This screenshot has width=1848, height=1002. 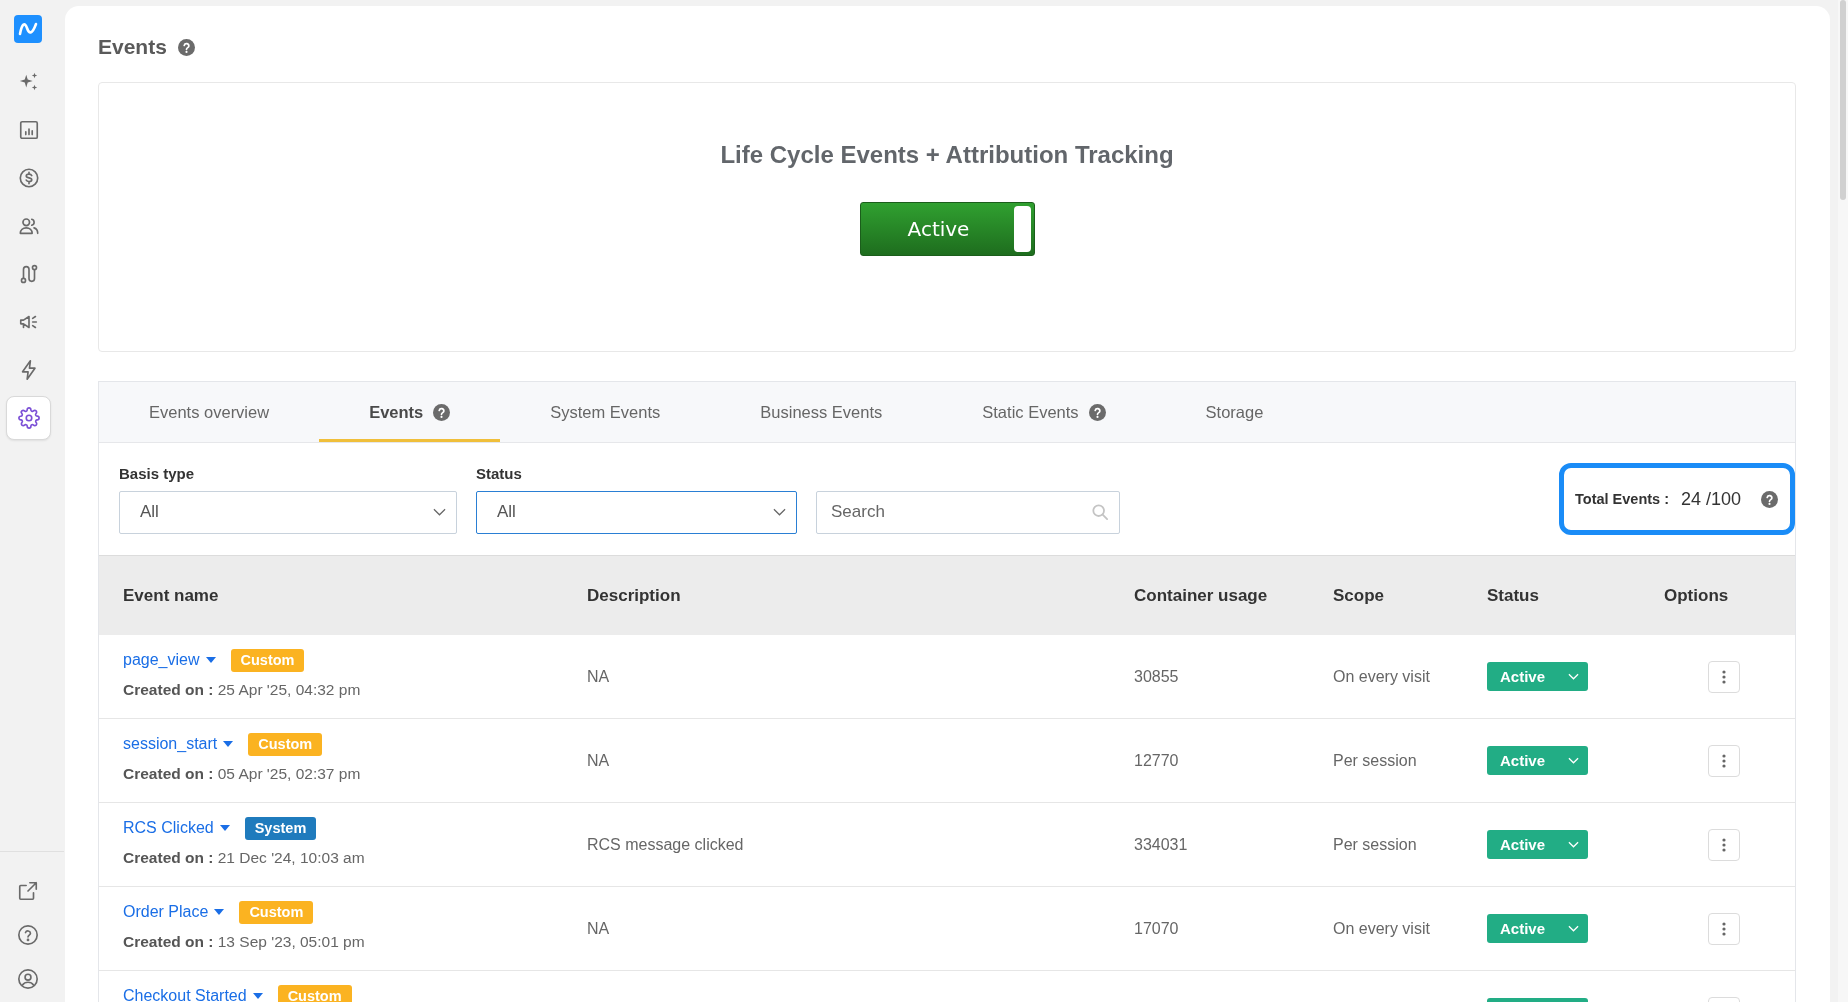 I want to click on tab: Business Events, so click(x=821, y=412).